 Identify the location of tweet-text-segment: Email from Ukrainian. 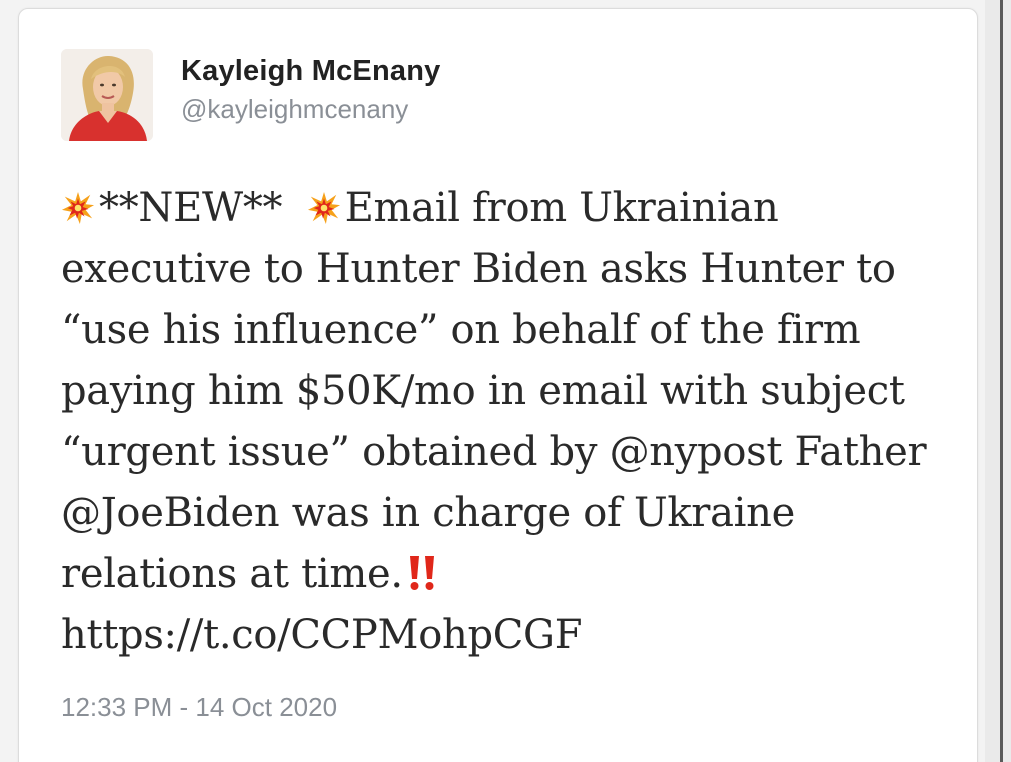
(561, 208).